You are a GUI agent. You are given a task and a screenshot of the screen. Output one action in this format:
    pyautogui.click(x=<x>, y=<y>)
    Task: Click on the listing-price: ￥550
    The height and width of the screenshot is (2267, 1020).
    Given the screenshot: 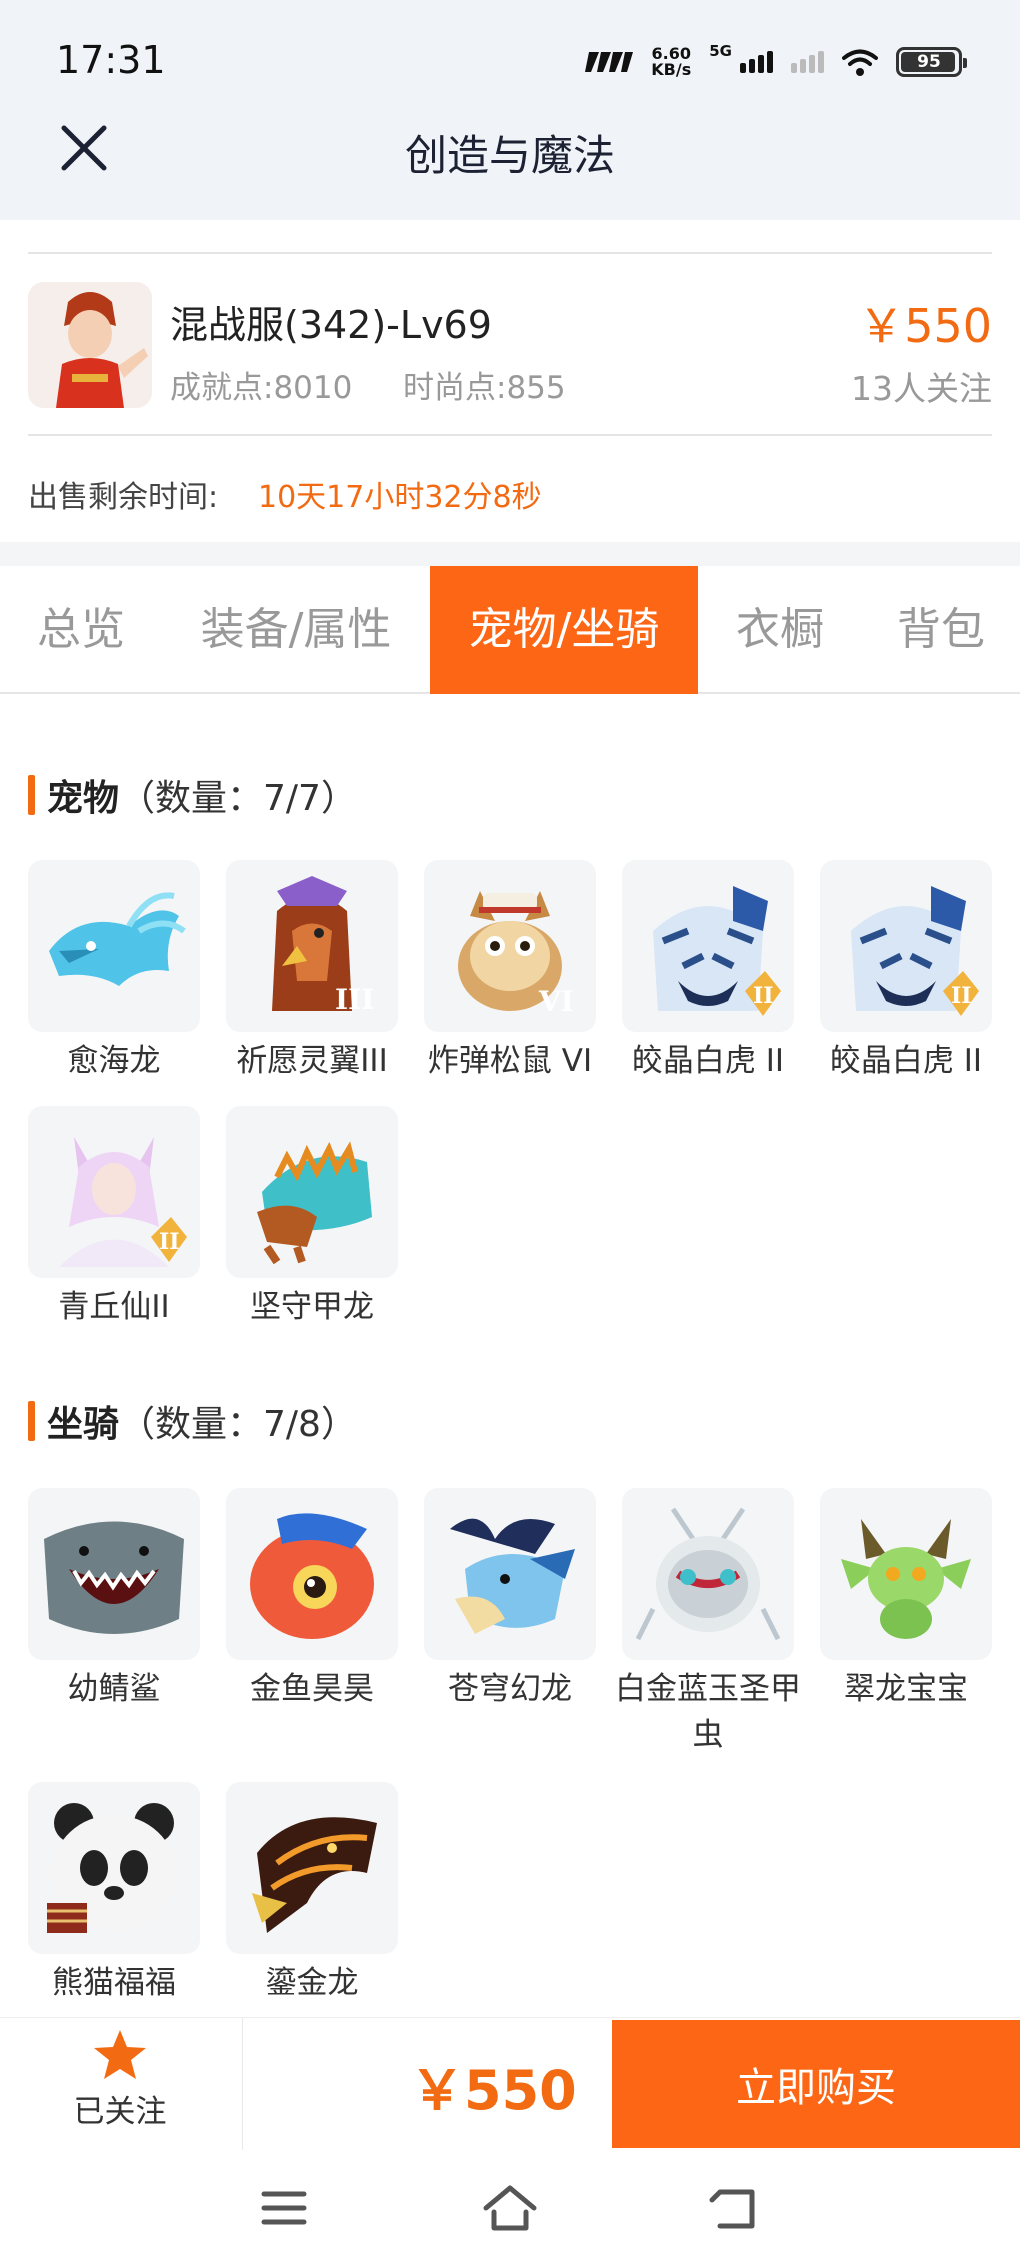 What is the action you would take?
    pyautogui.click(x=925, y=326)
    